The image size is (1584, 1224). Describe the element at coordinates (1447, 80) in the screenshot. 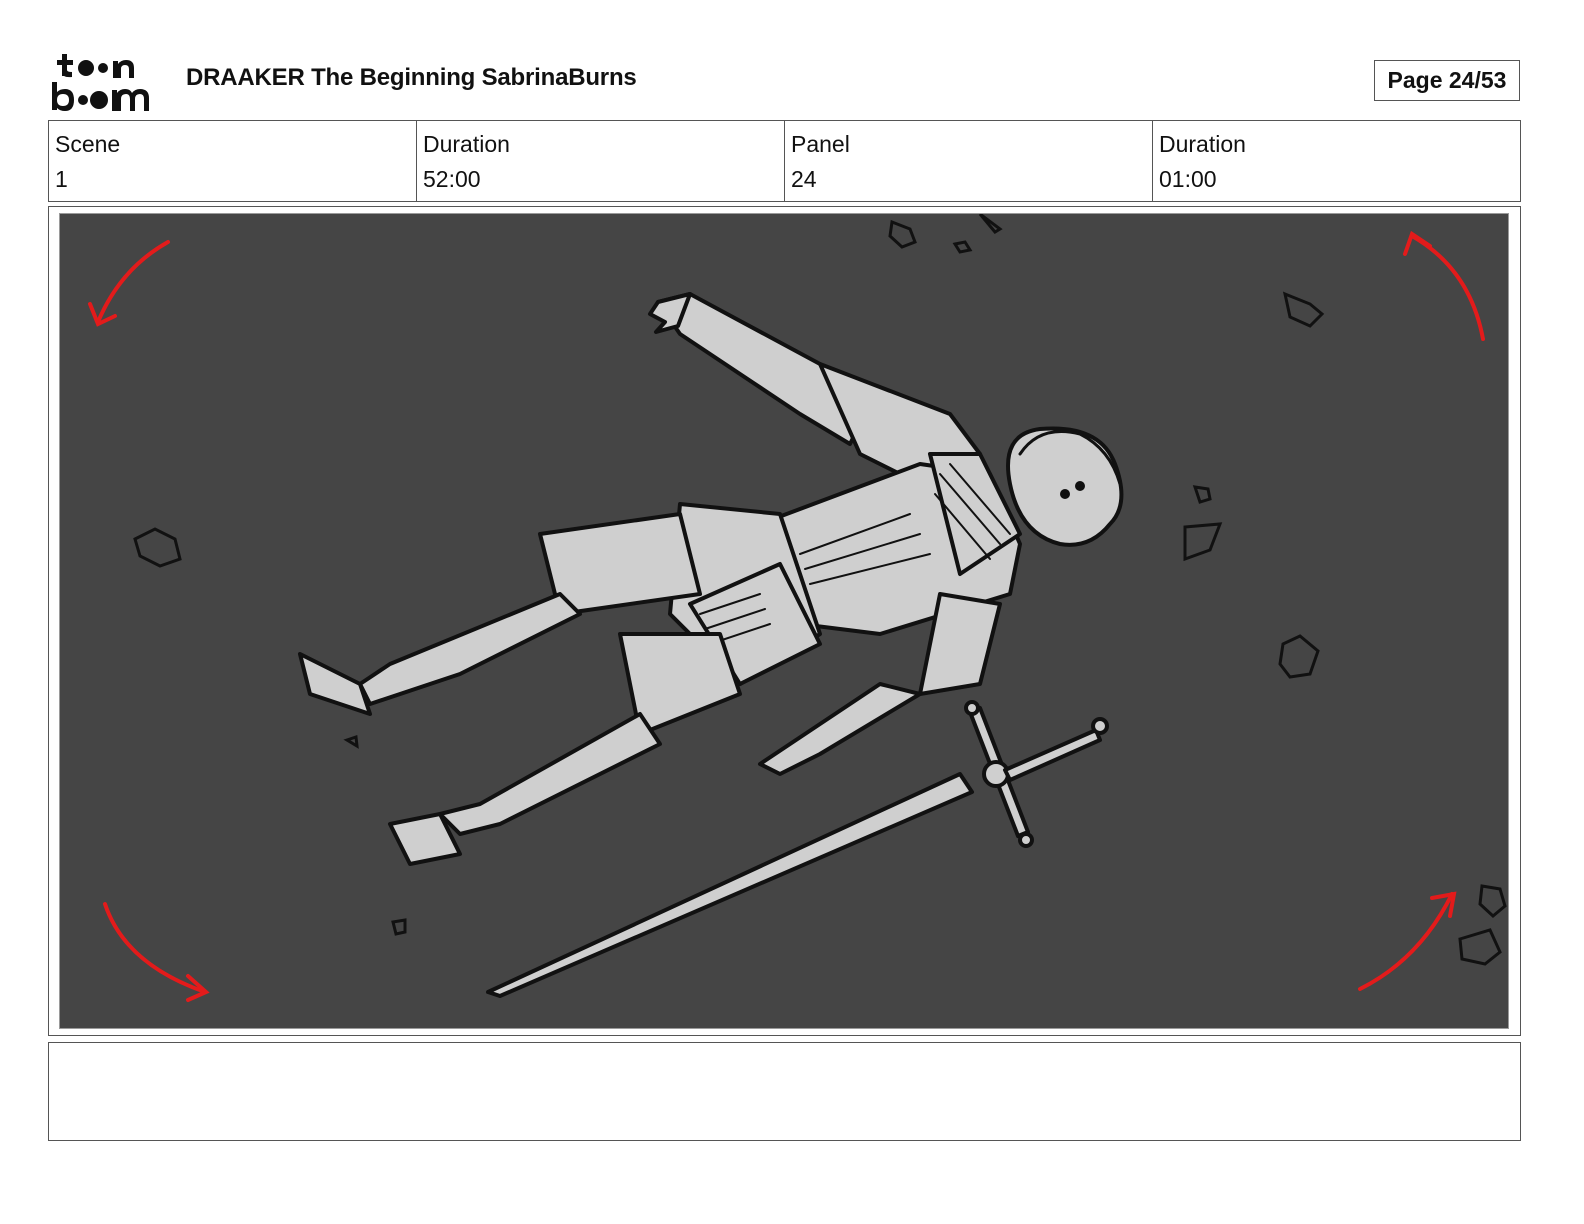

I see `page-indicator: Page 24/53` at that location.